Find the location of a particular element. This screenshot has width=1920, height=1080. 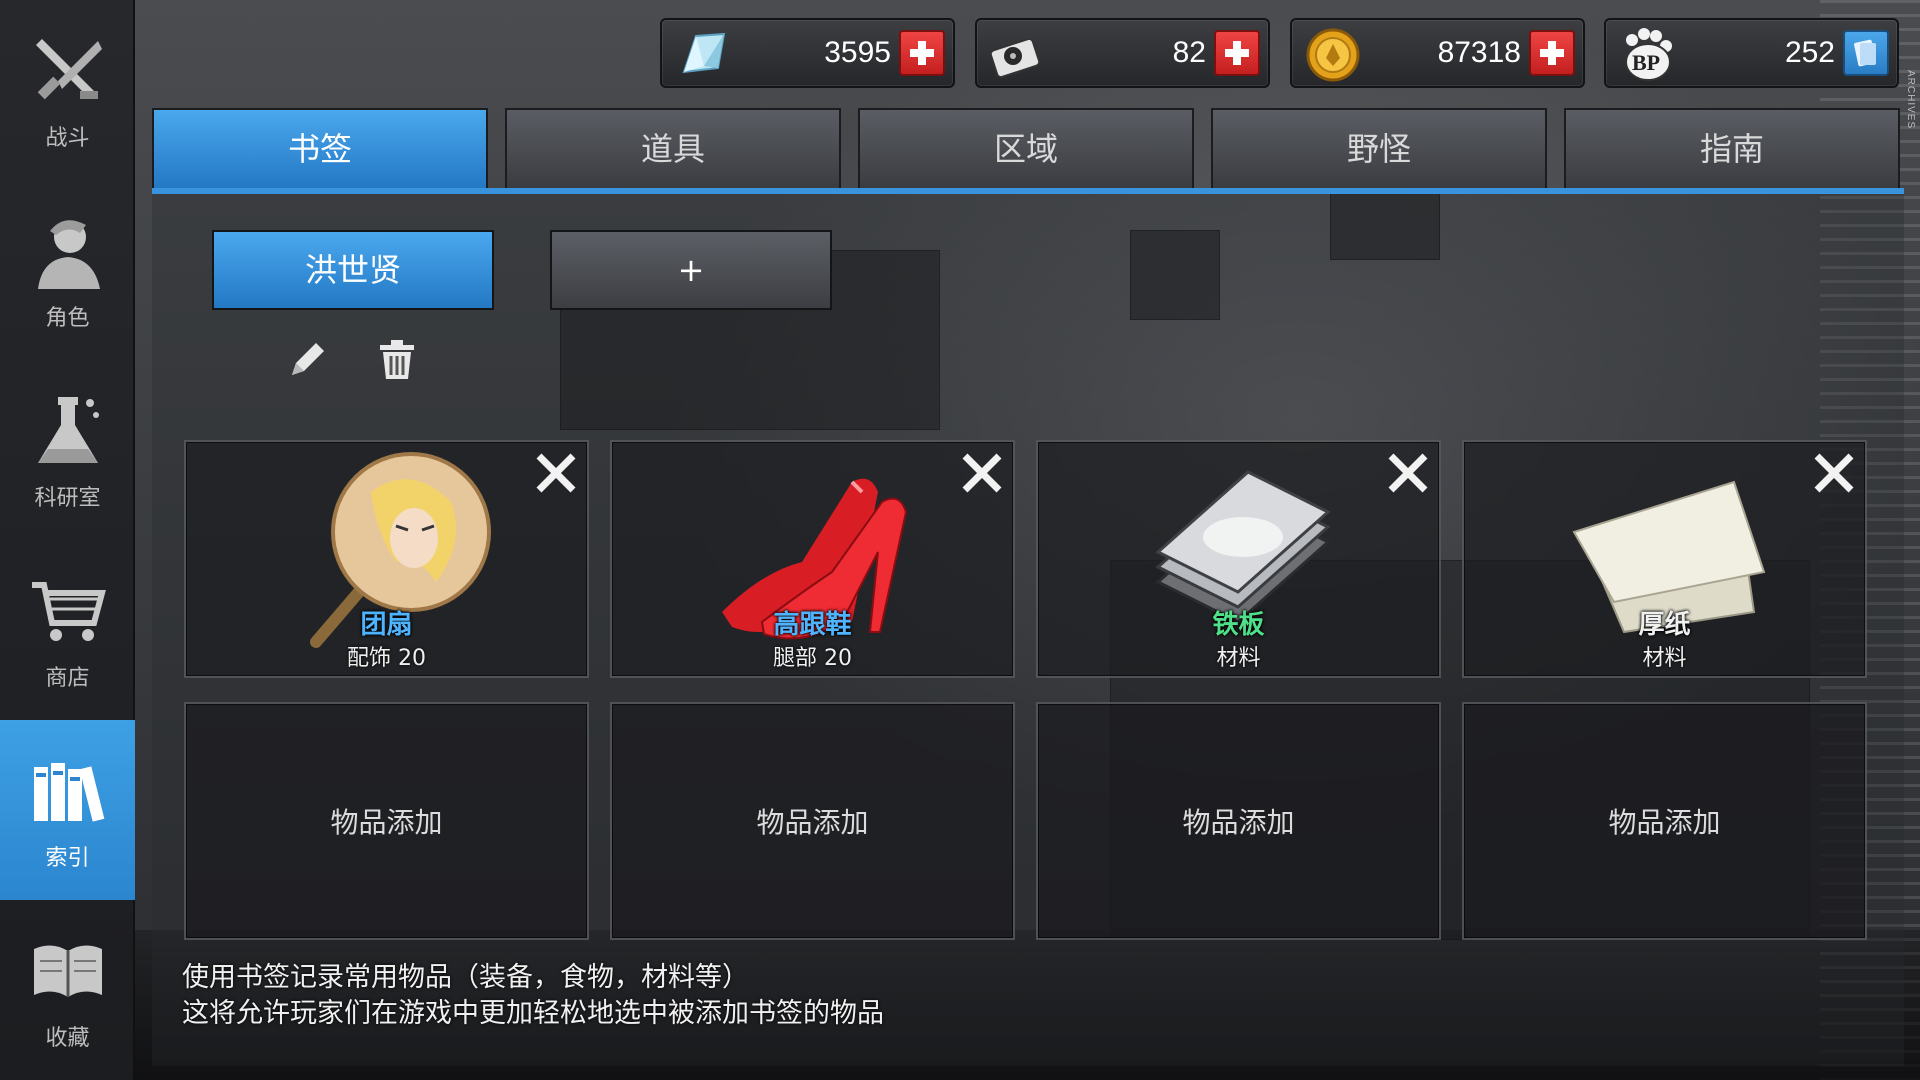

collection-book-icon is located at coordinates (68, 971).